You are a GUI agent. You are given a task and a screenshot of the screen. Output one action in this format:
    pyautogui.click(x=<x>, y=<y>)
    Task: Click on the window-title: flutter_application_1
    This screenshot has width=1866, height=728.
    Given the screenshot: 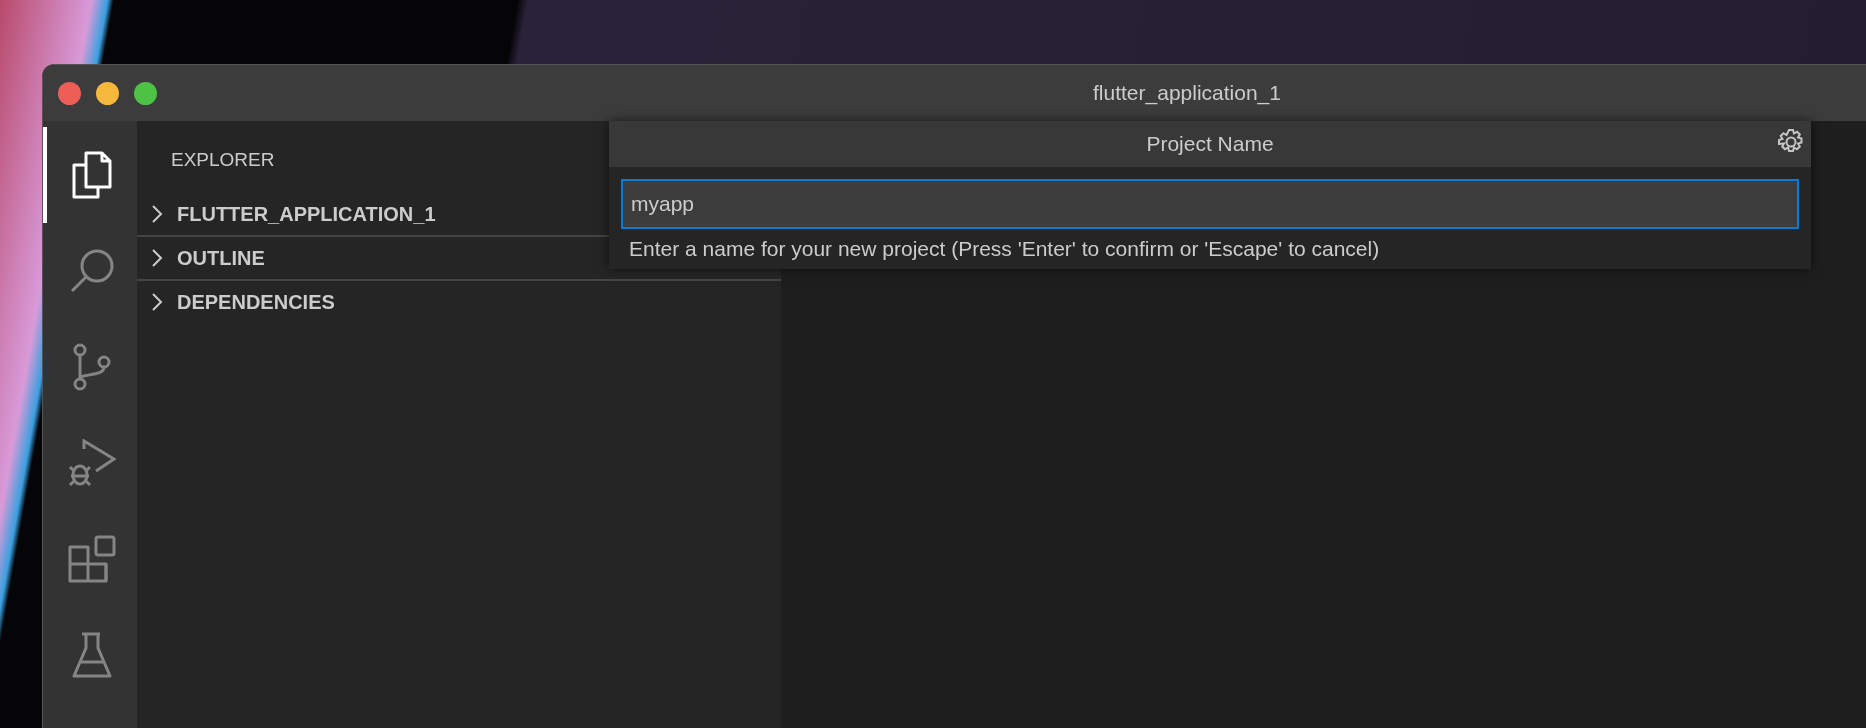 What is the action you would take?
    pyautogui.click(x=1187, y=93)
    